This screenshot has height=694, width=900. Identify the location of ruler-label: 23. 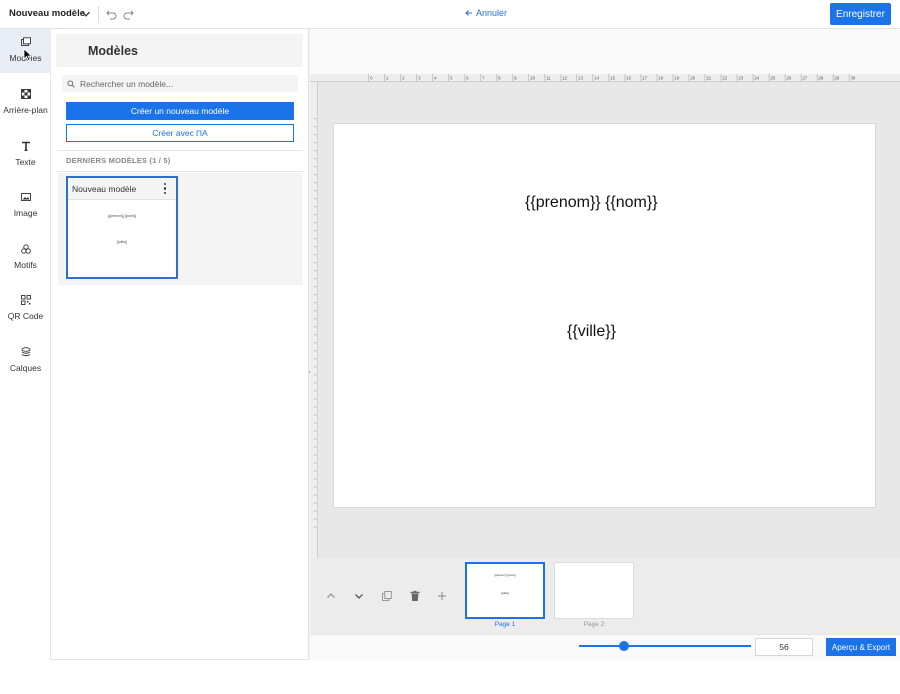
(740, 77).